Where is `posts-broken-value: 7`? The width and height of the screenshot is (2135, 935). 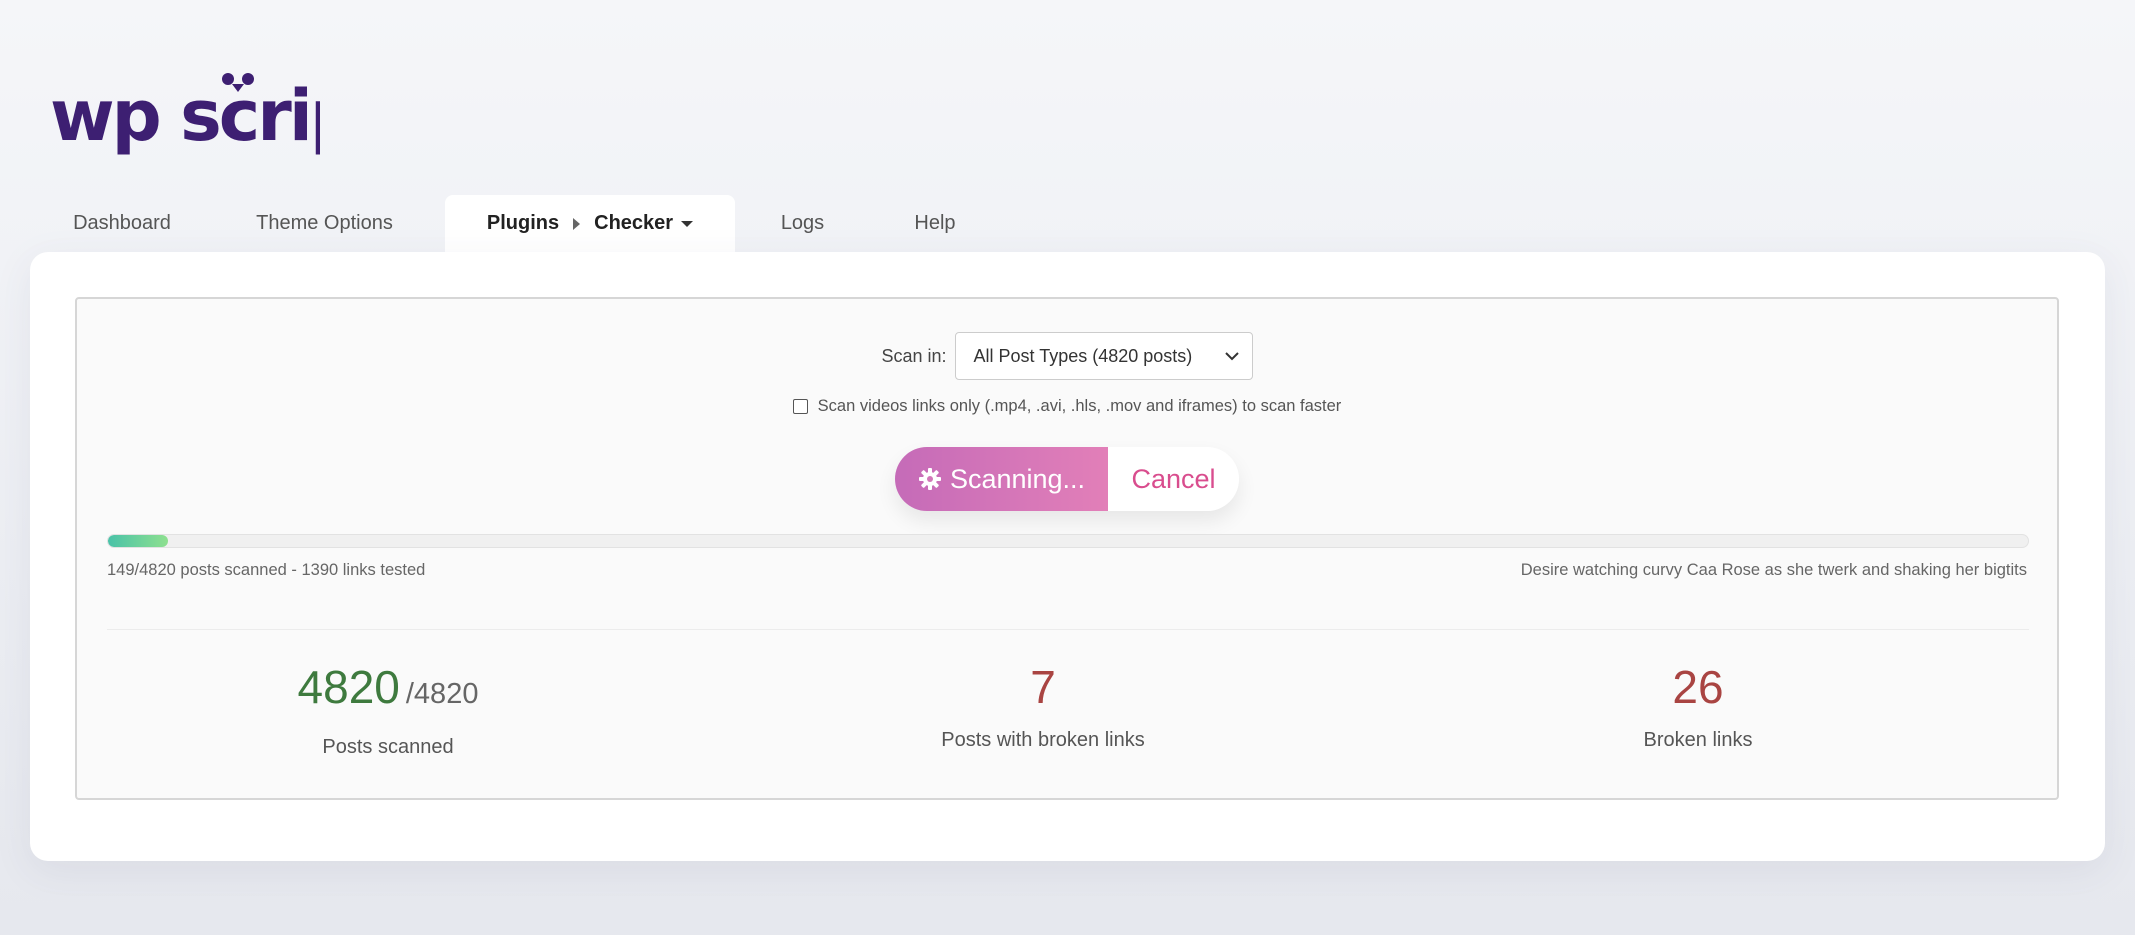 posts-broken-value: 7 is located at coordinates (1043, 687).